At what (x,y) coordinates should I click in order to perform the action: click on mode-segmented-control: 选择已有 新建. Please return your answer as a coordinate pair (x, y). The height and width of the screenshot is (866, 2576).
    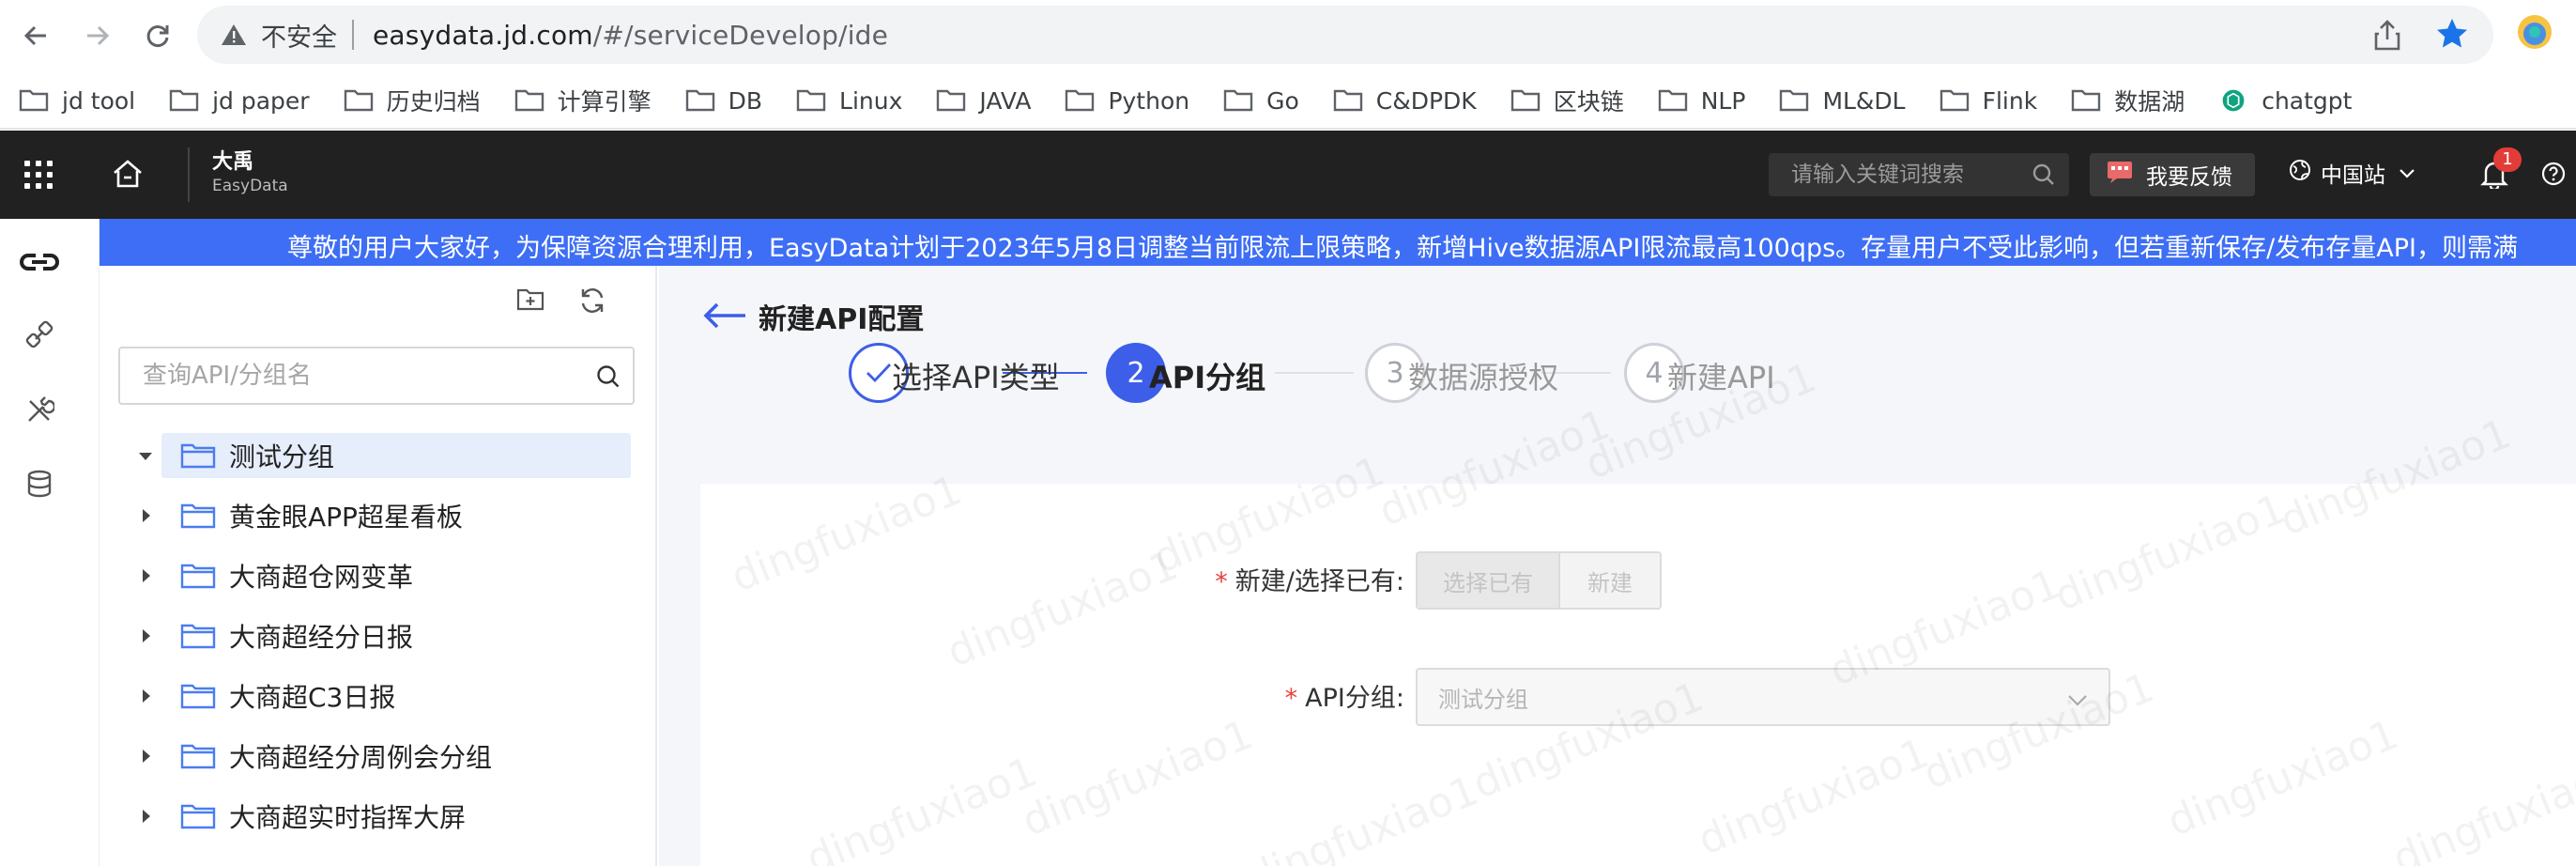
    Looking at the image, I should click on (1539, 580).